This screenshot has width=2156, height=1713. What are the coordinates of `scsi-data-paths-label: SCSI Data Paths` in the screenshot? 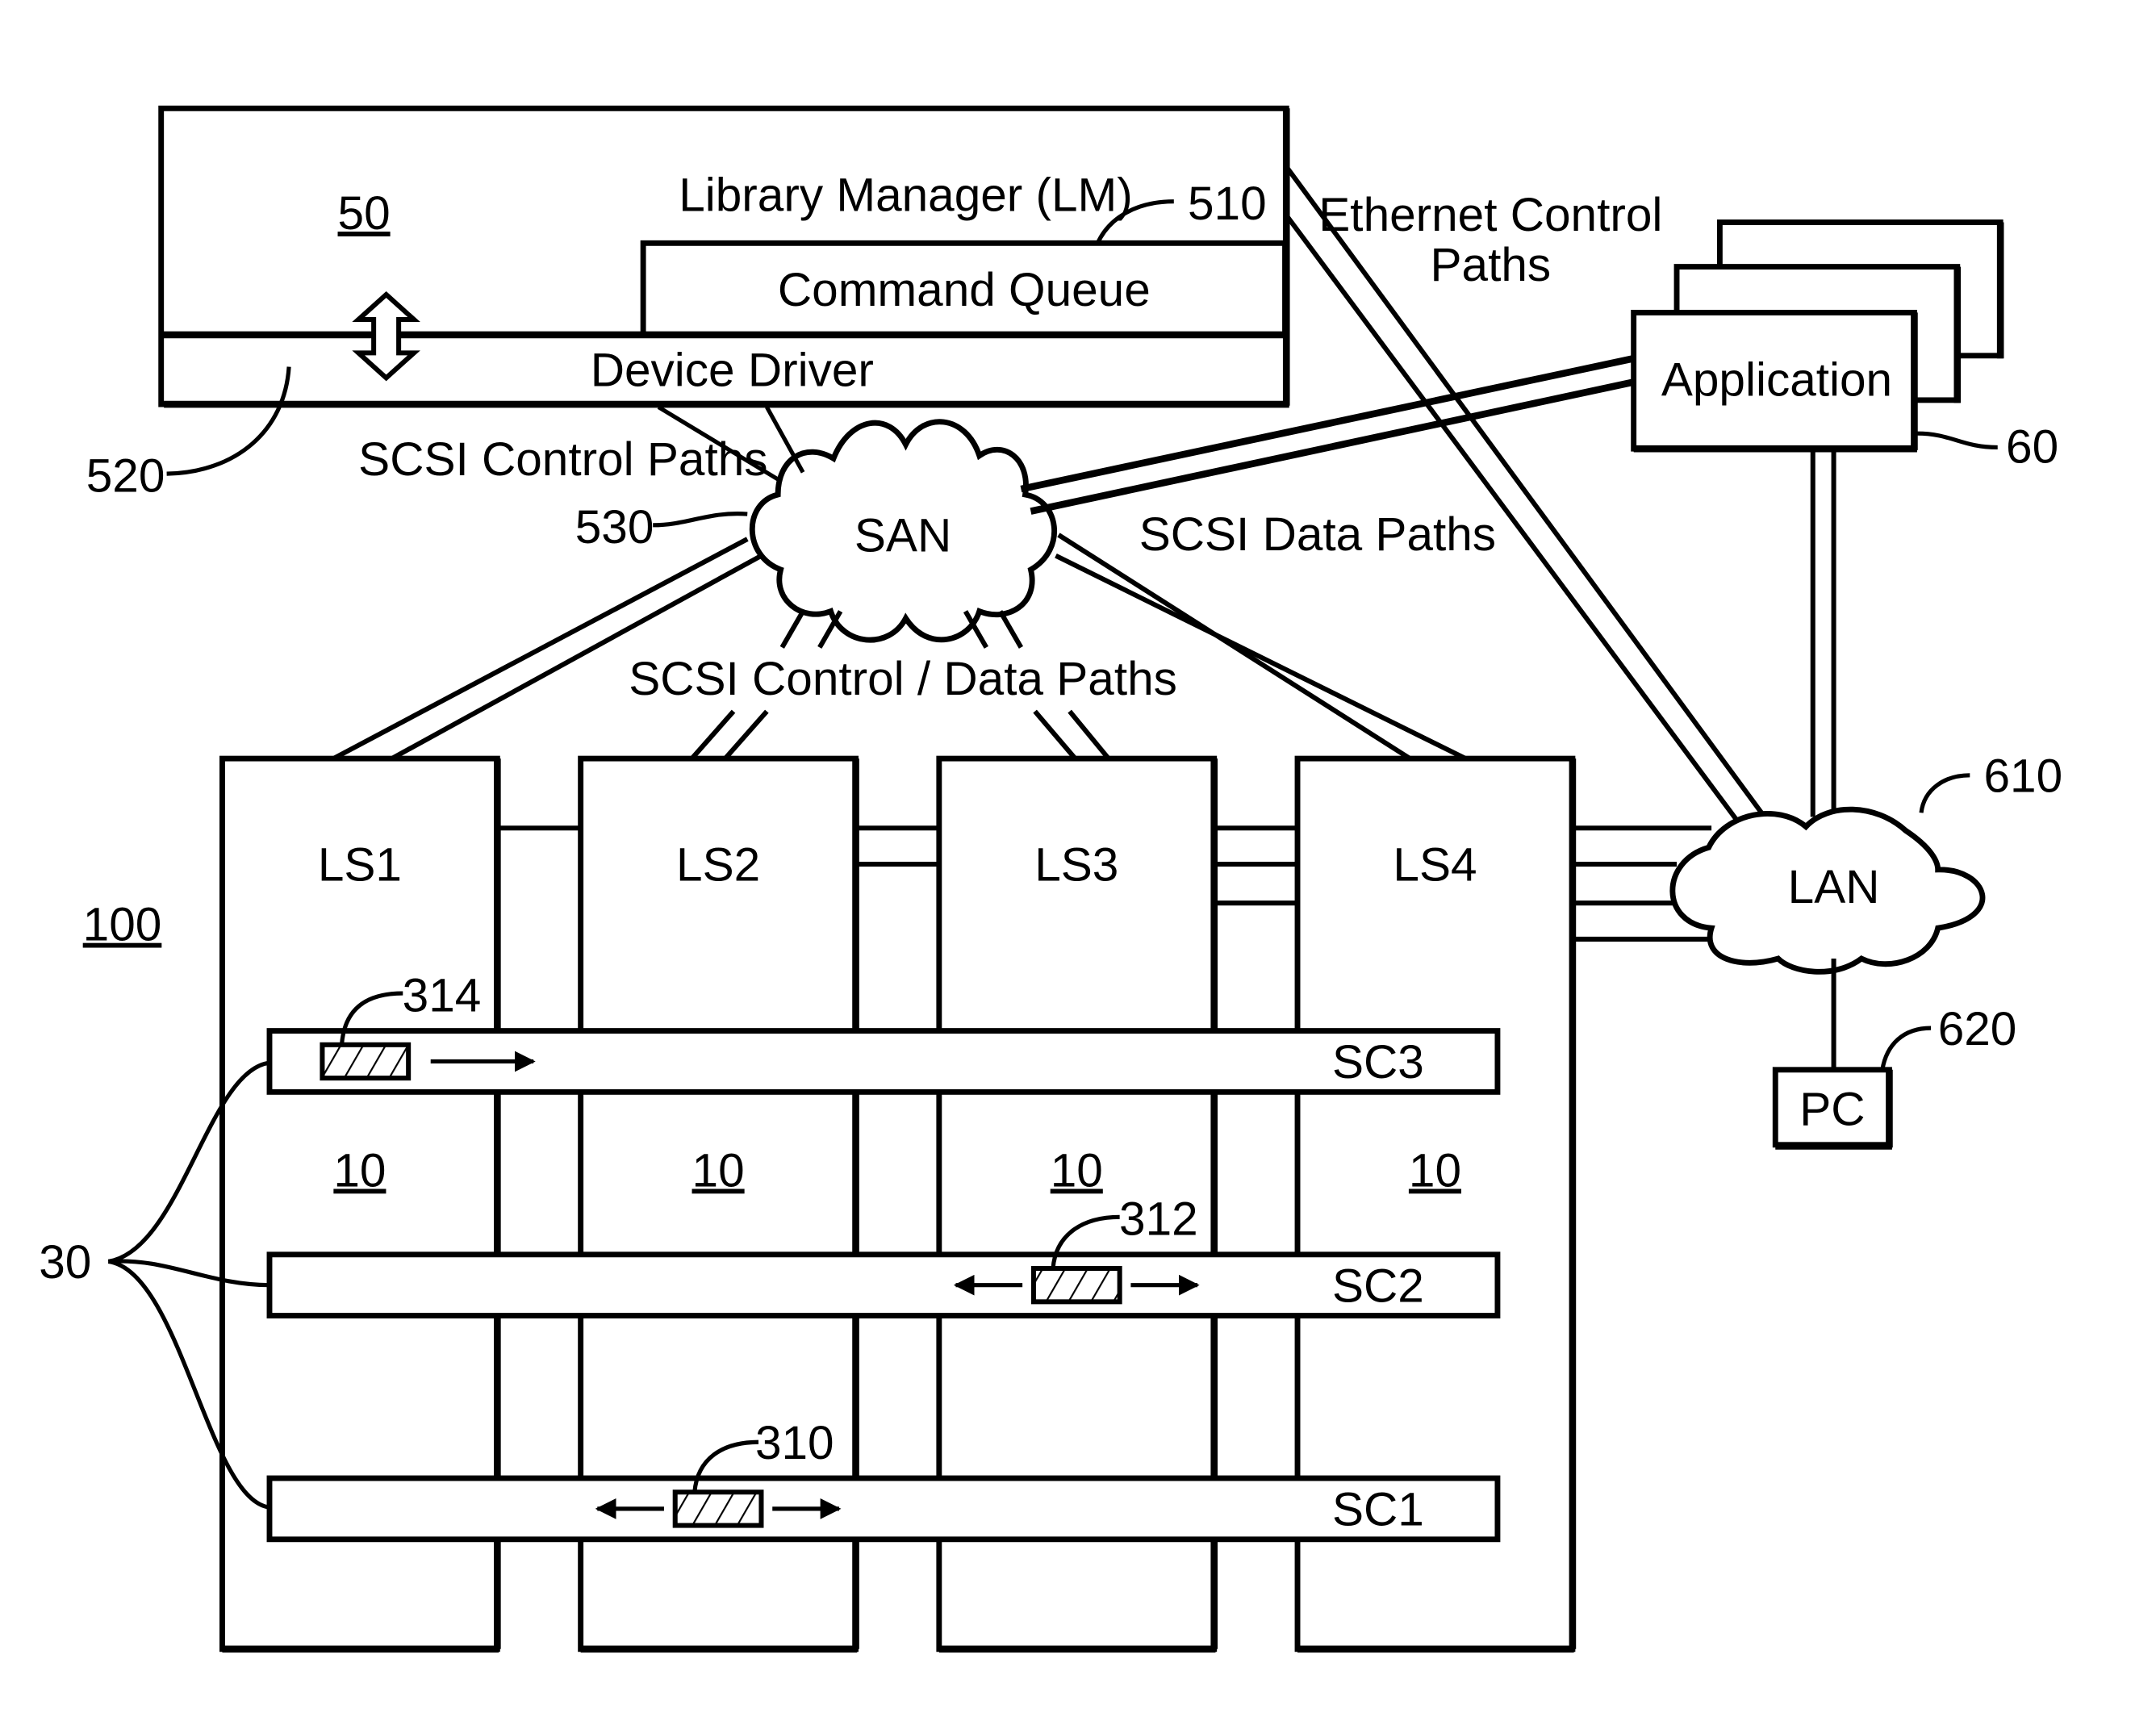 It's located at (1317, 534).